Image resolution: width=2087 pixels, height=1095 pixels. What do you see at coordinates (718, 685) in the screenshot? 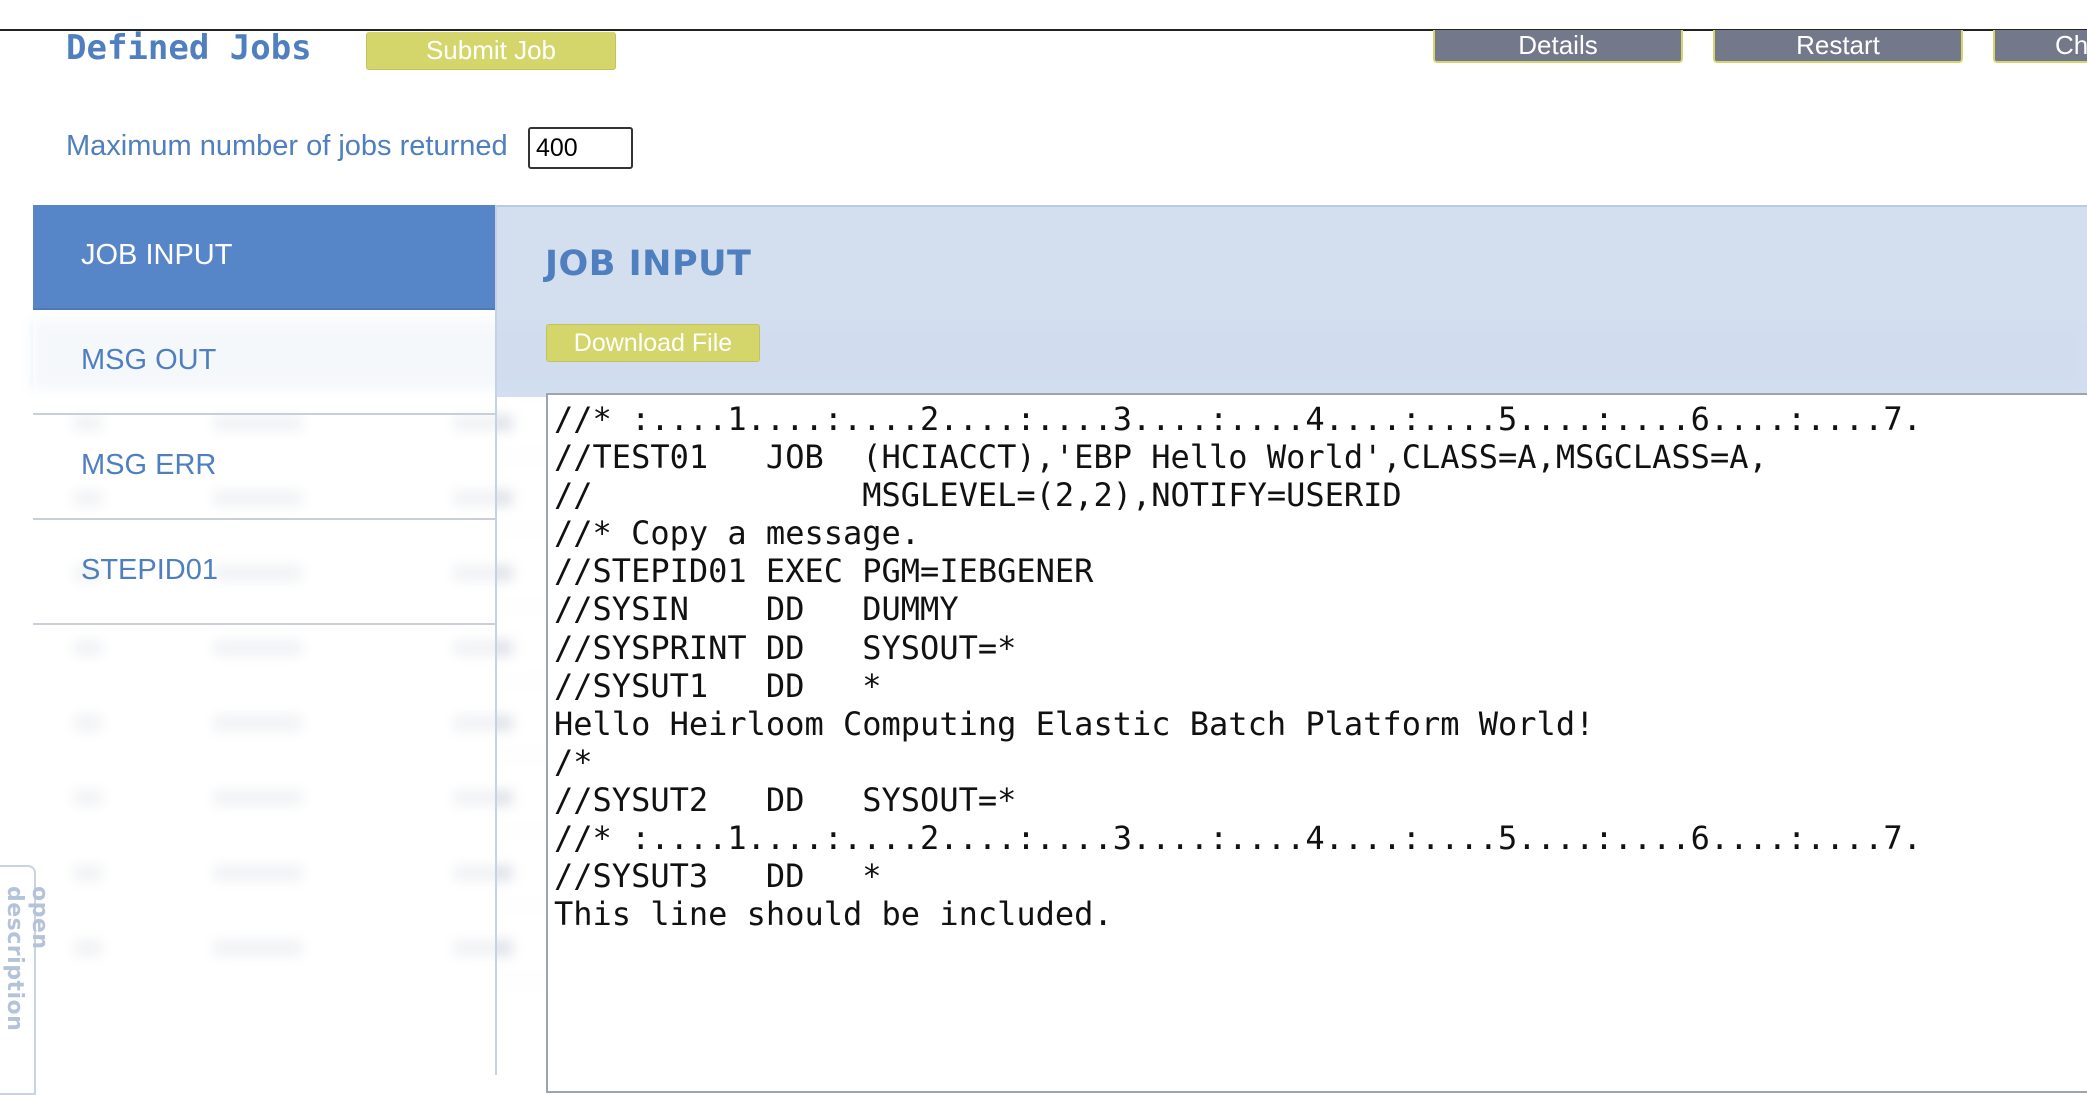
I see `code-line: //SYSUT1 DD *` at bounding box center [718, 685].